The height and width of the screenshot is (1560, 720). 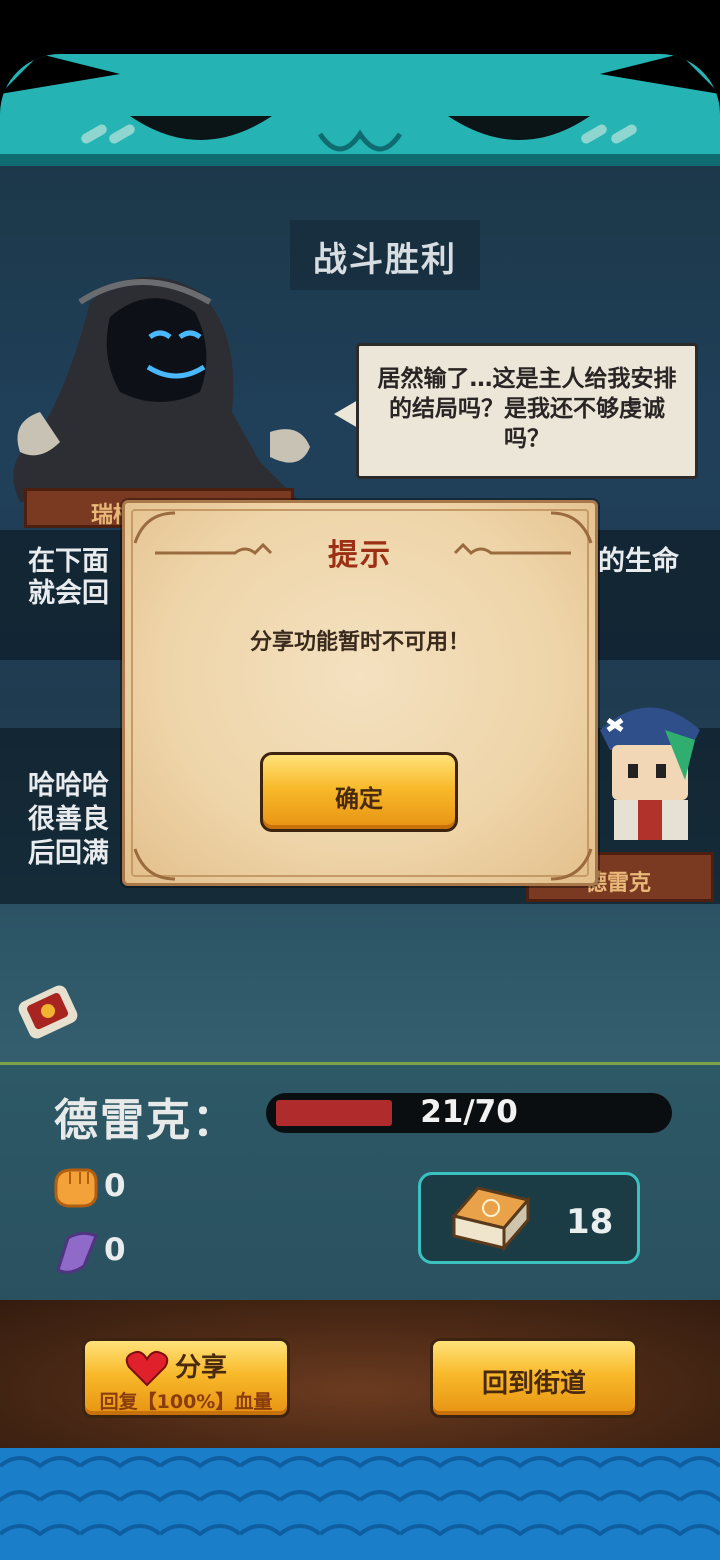 What do you see at coordinates (115, 1186) in the screenshot?
I see `attack-value: 0` at bounding box center [115, 1186].